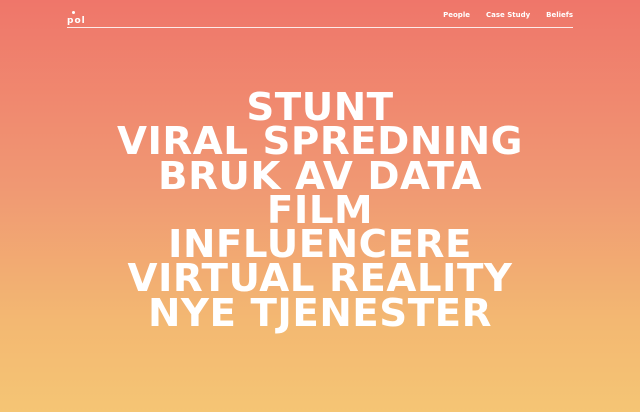 The image size is (640, 412). I want to click on logo-text: pol, so click(76, 21).